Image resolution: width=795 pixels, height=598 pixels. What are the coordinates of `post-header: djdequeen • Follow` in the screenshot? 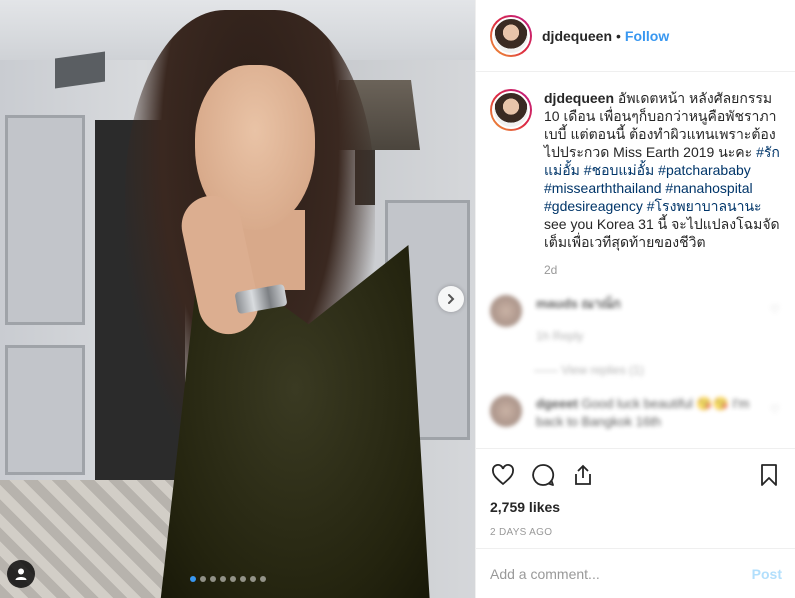 It's located at (635, 36).